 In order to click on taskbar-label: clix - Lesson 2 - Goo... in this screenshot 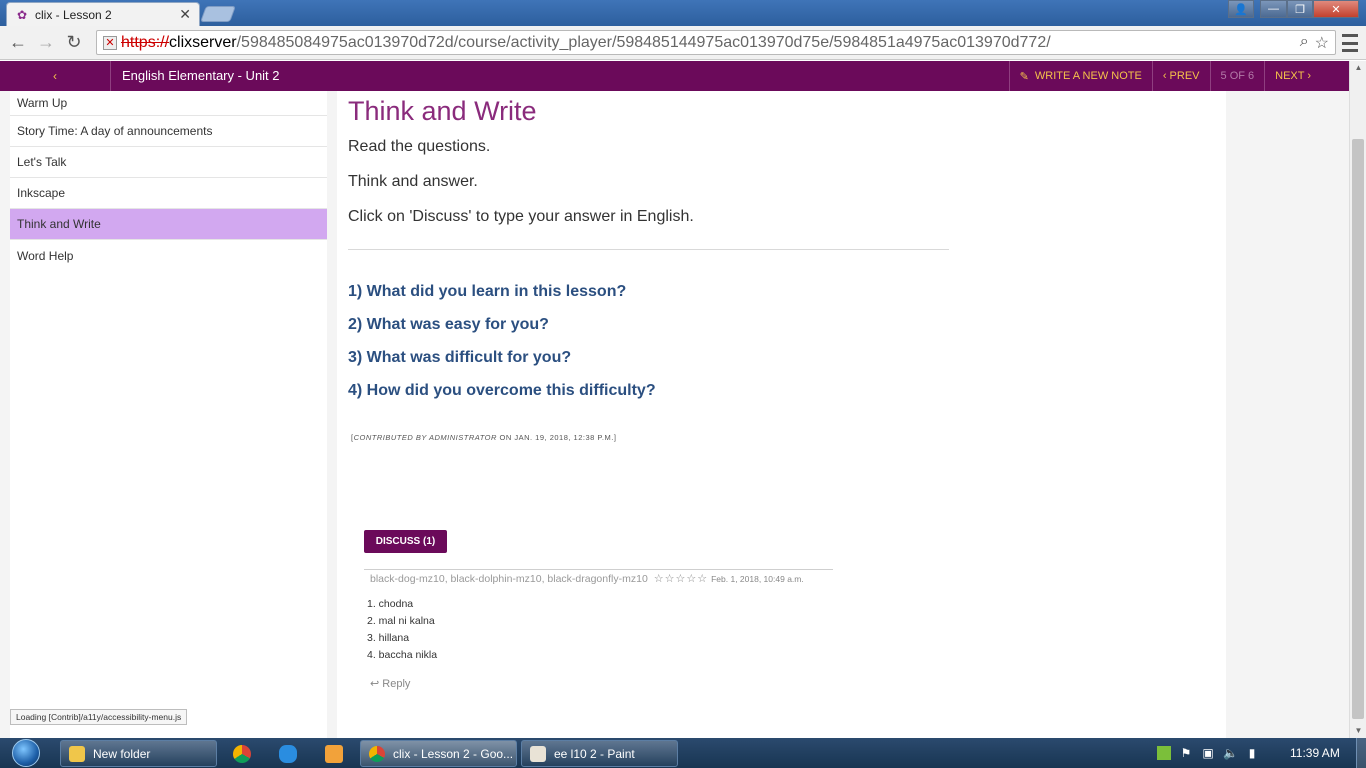, I will do `click(453, 753)`.